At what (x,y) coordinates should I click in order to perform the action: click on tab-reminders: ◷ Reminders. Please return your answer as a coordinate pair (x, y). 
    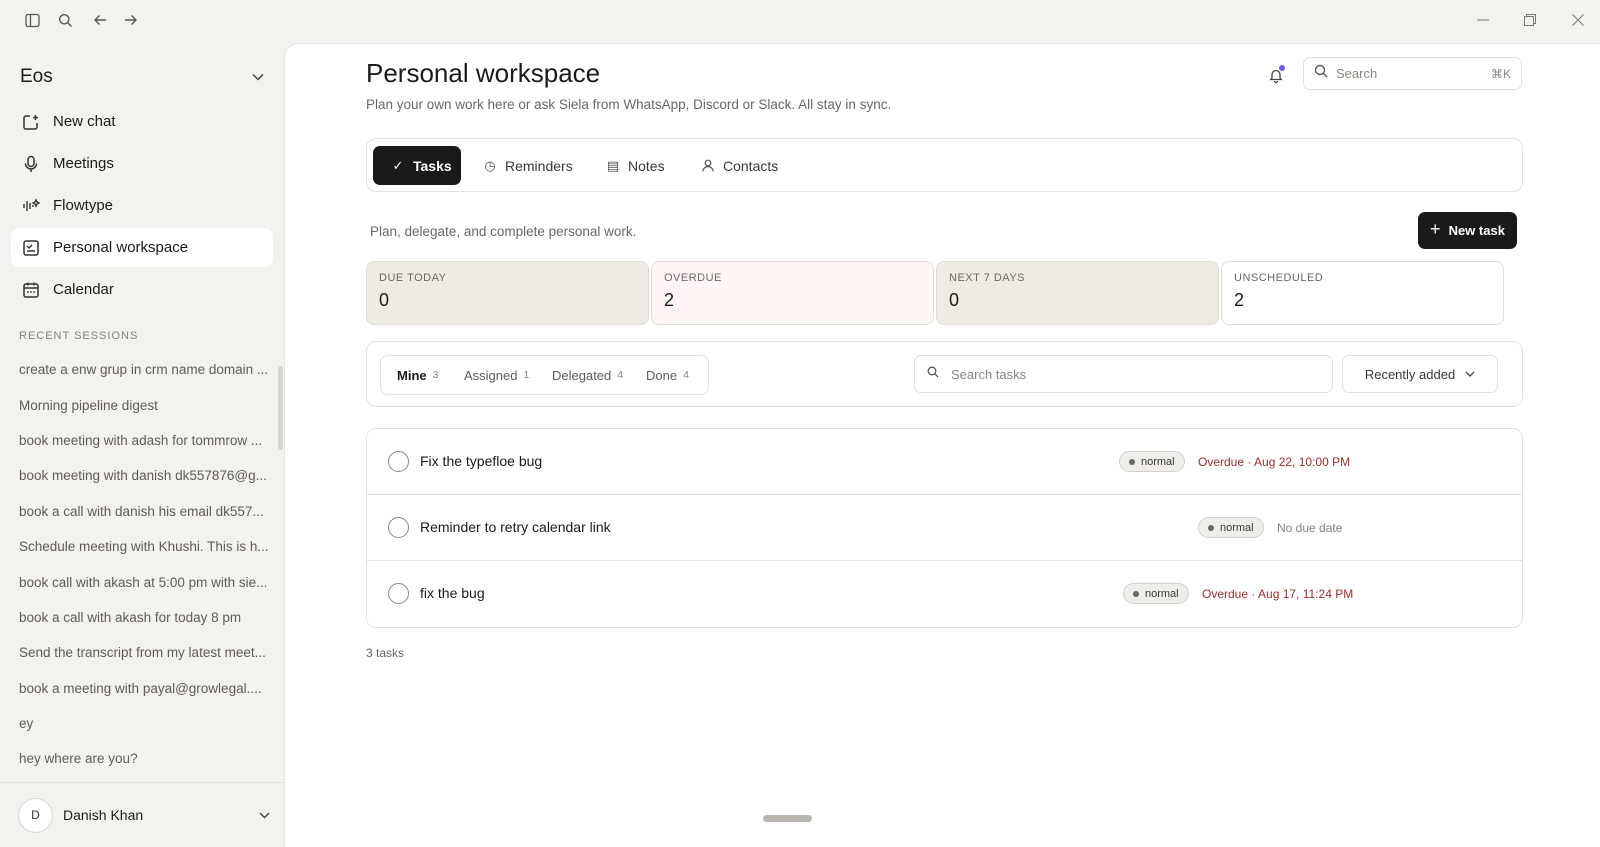
    Looking at the image, I should click on (533, 165).